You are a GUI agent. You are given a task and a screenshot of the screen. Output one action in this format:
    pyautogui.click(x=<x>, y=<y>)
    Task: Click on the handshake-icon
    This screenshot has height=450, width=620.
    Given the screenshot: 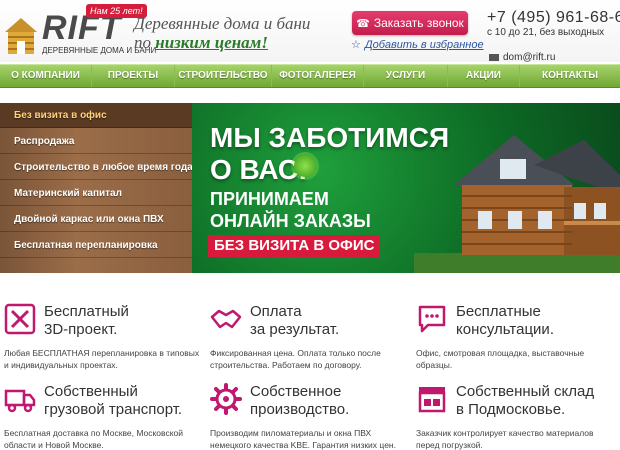 What is the action you would take?
    pyautogui.click(x=226, y=319)
    